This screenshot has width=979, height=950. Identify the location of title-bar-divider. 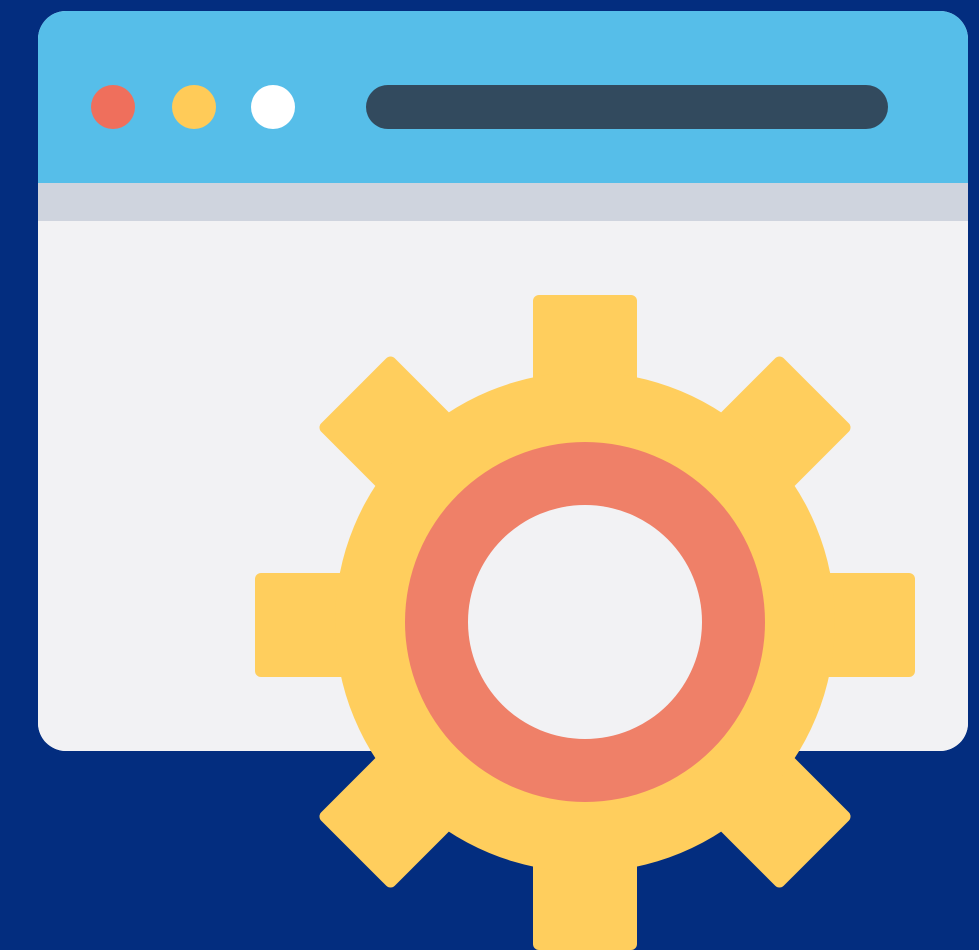
(503, 202).